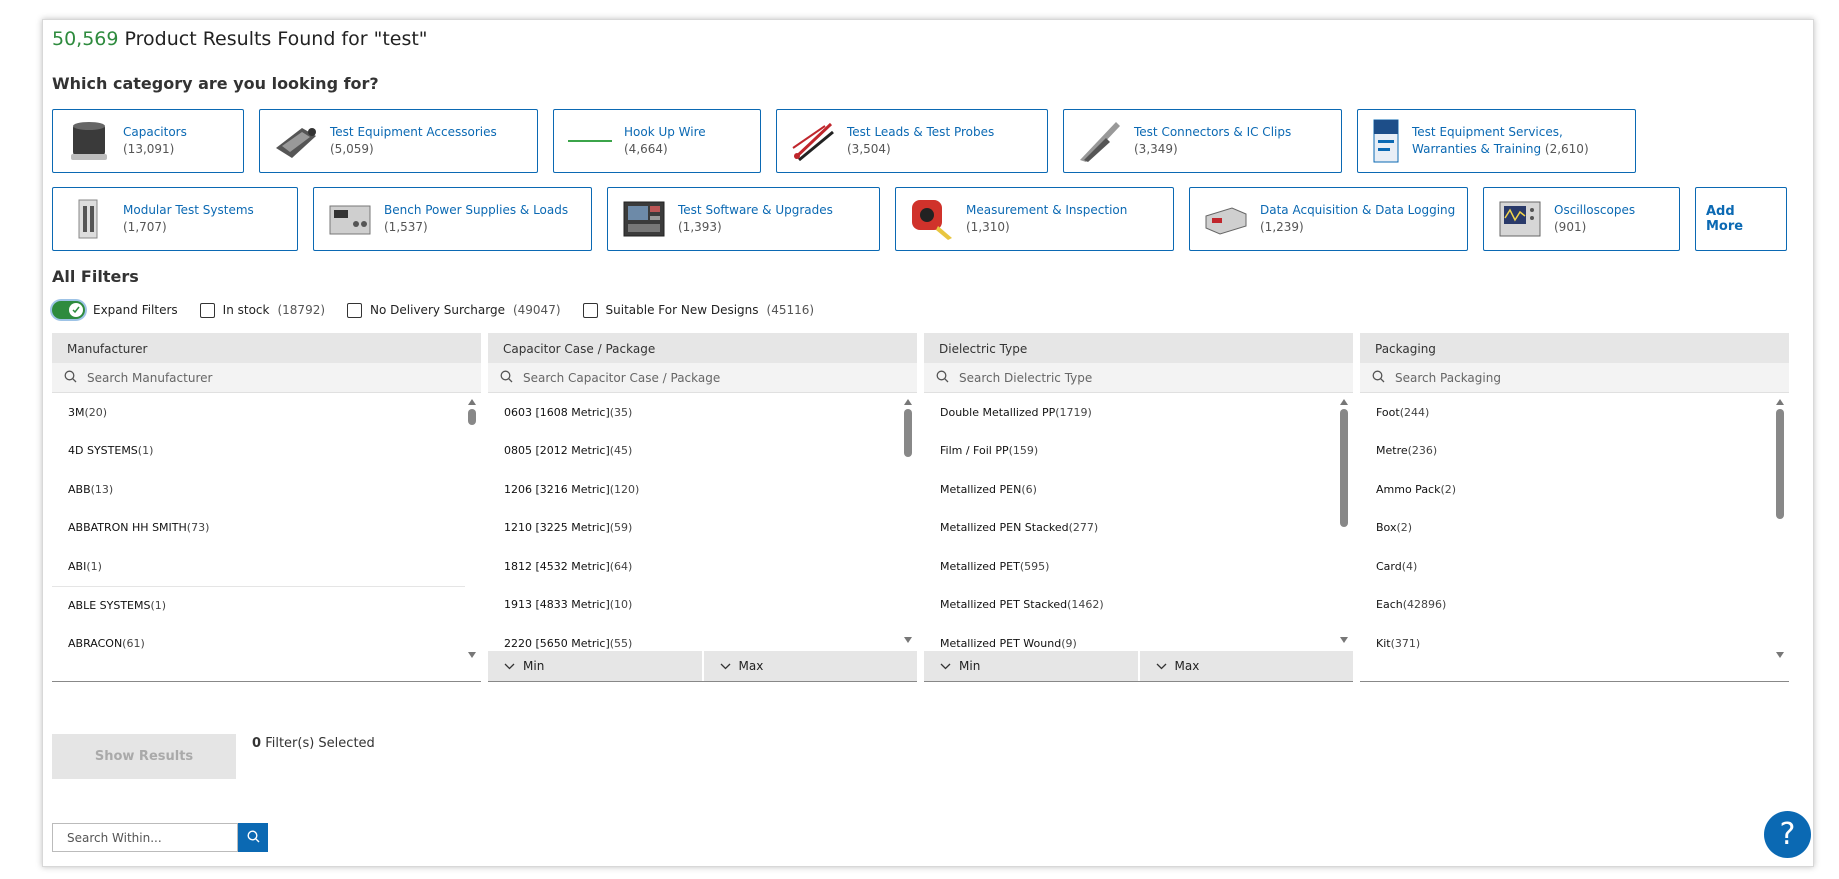 This screenshot has height=879, width=1839. Describe the element at coordinates (454, 310) in the screenshot. I see `no-surcharge-filter: No Delivery Surcharge (49047)` at that location.